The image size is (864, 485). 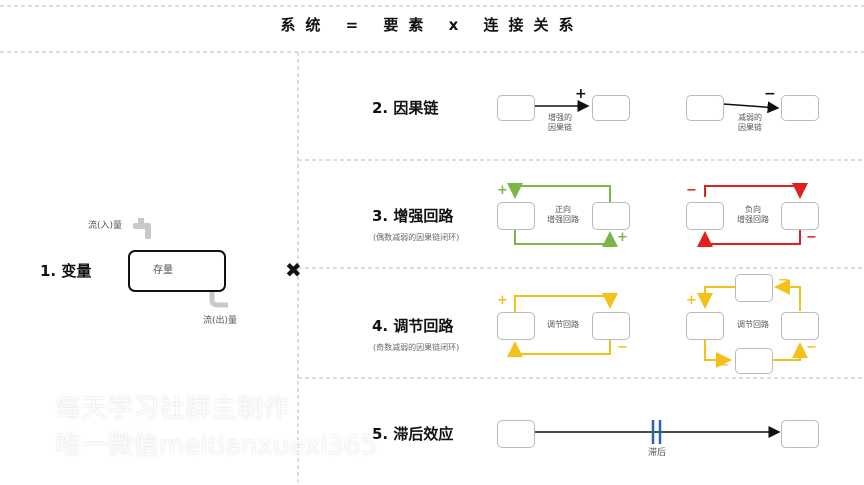 I want to click on page-title: 系统 = 要素 x 连接关系, so click(x=432, y=25).